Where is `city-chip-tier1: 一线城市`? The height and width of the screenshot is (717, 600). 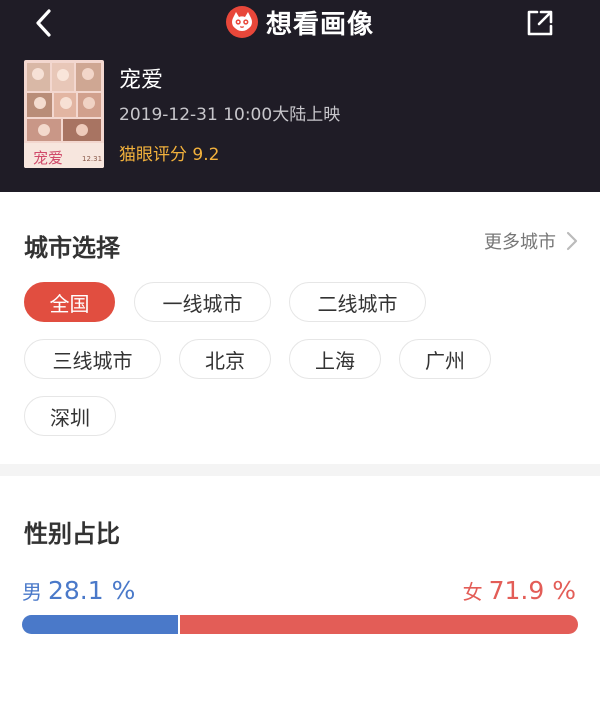
city-chip-tier1: 一线城市 is located at coordinates (202, 302).